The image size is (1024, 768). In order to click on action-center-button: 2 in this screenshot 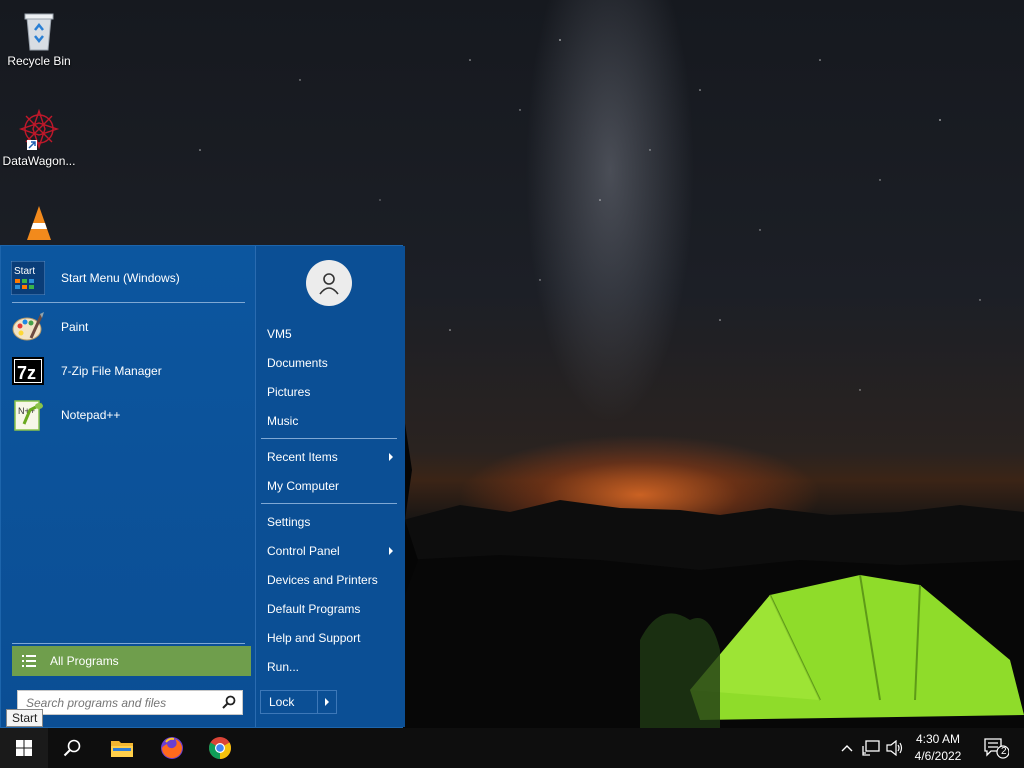, I will do `click(996, 748)`.